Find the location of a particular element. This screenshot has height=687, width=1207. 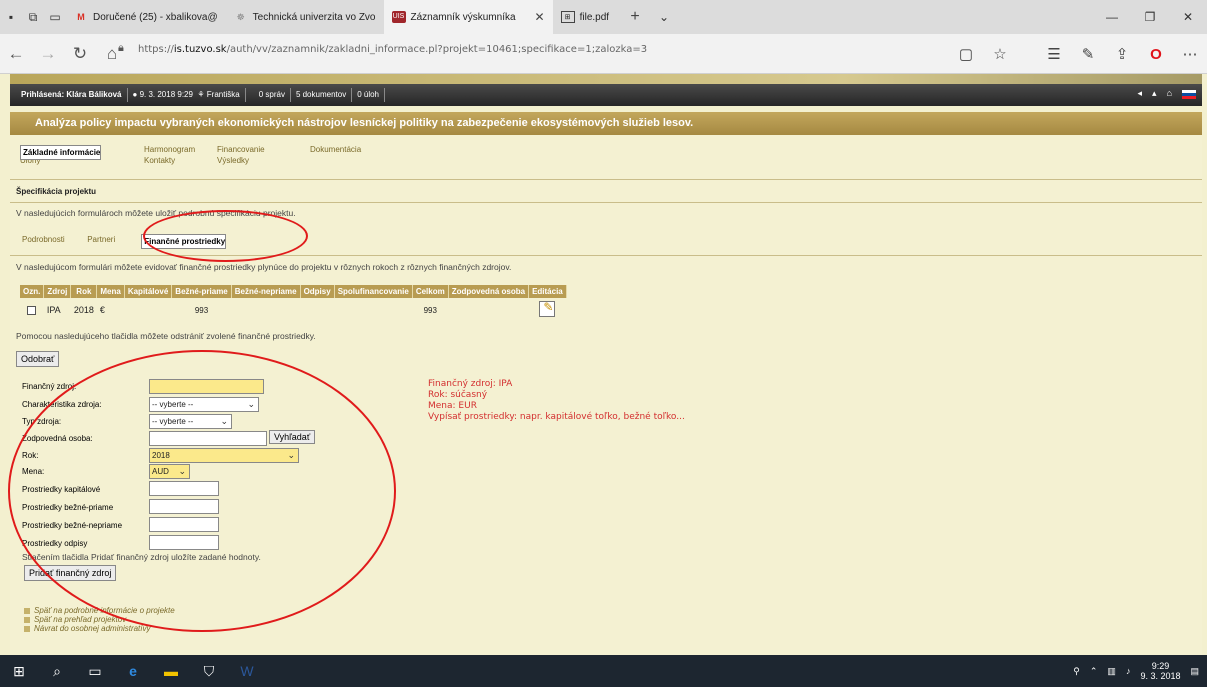

chevron-down-icon: ⌄ is located at coordinates (664, 17).